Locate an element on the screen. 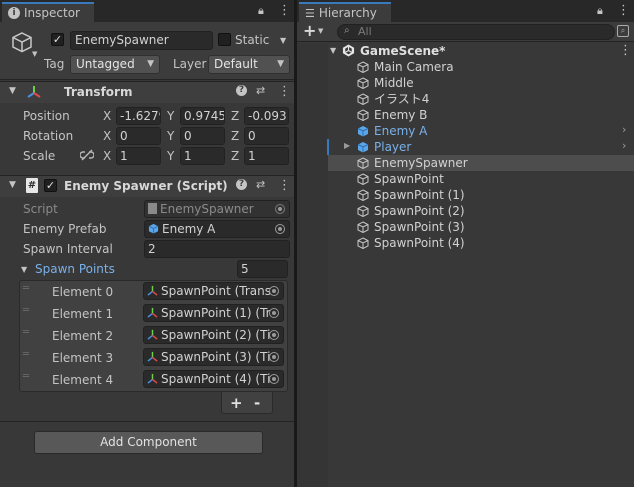  rot-y-label: Y is located at coordinates (170, 136).